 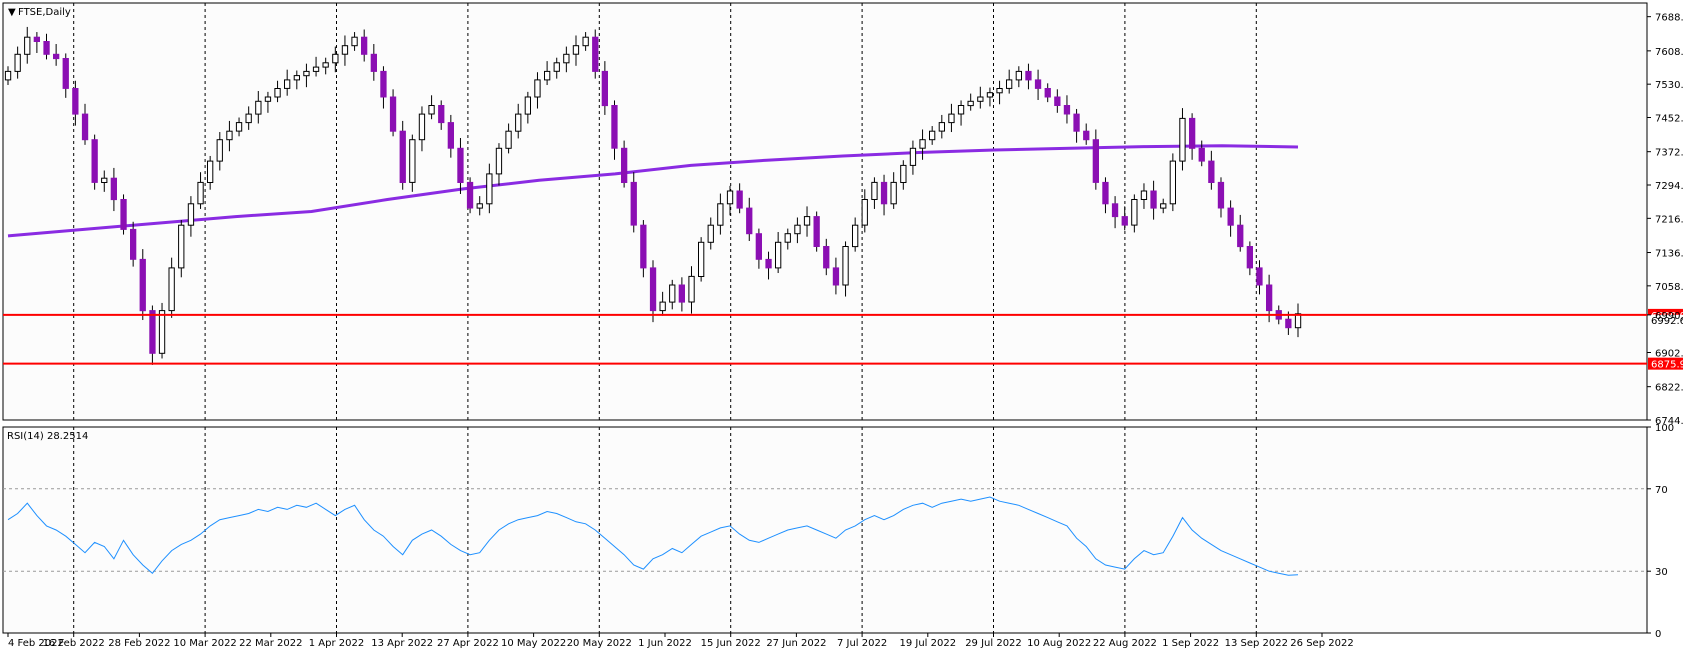 I want to click on price-tick-label: 7294.0, so click(x=1669, y=186).